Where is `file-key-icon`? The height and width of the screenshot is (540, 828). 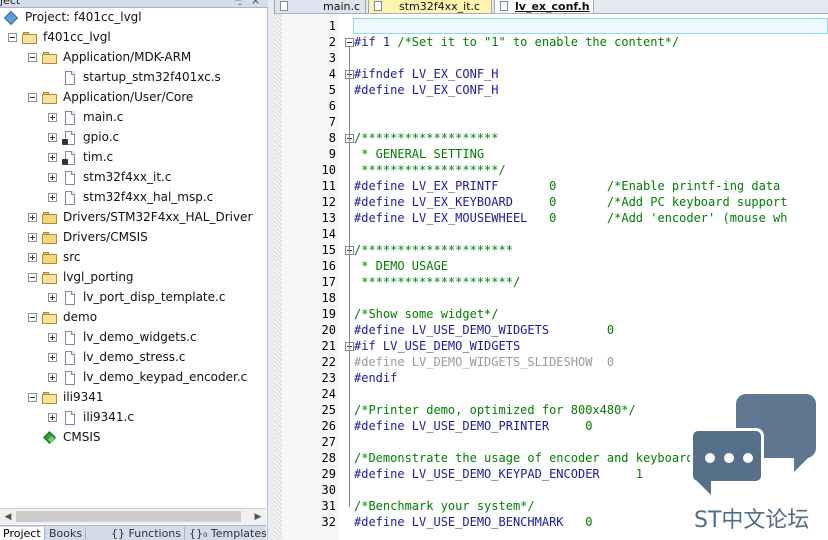
file-key-icon is located at coordinates (70, 138).